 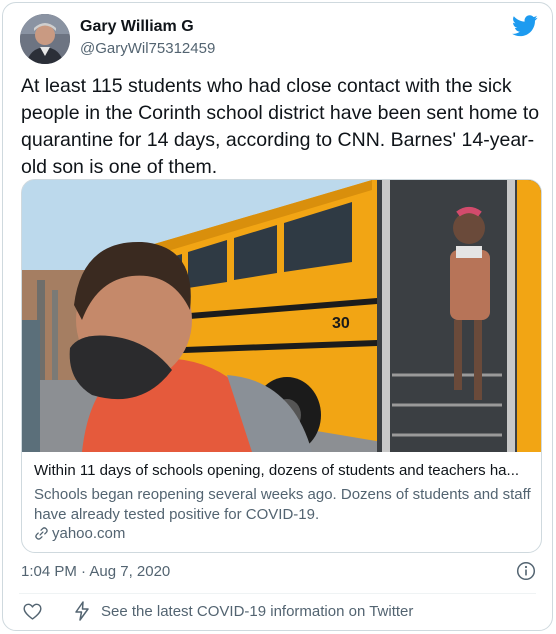 What do you see at coordinates (88, 533) in the screenshot?
I see `link-domain-text: yahoo.com` at bounding box center [88, 533].